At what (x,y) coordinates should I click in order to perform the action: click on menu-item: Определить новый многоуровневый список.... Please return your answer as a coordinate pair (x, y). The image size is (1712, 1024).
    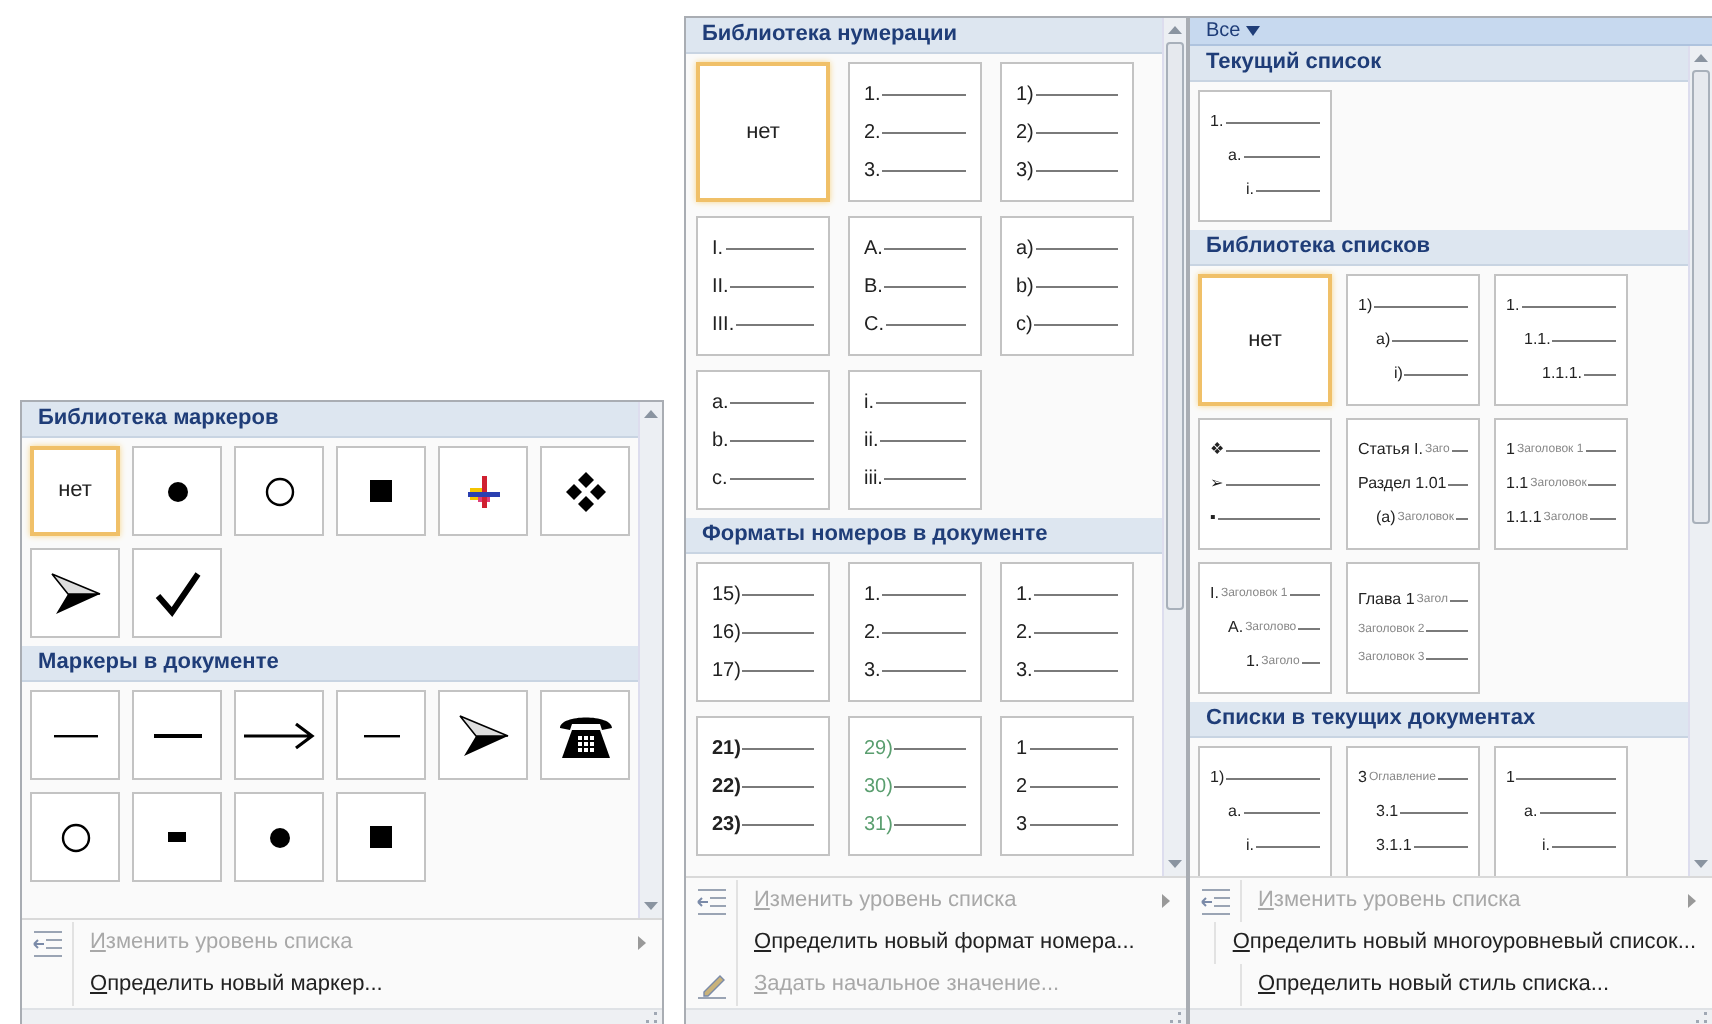
    Looking at the image, I should click on (1464, 943).